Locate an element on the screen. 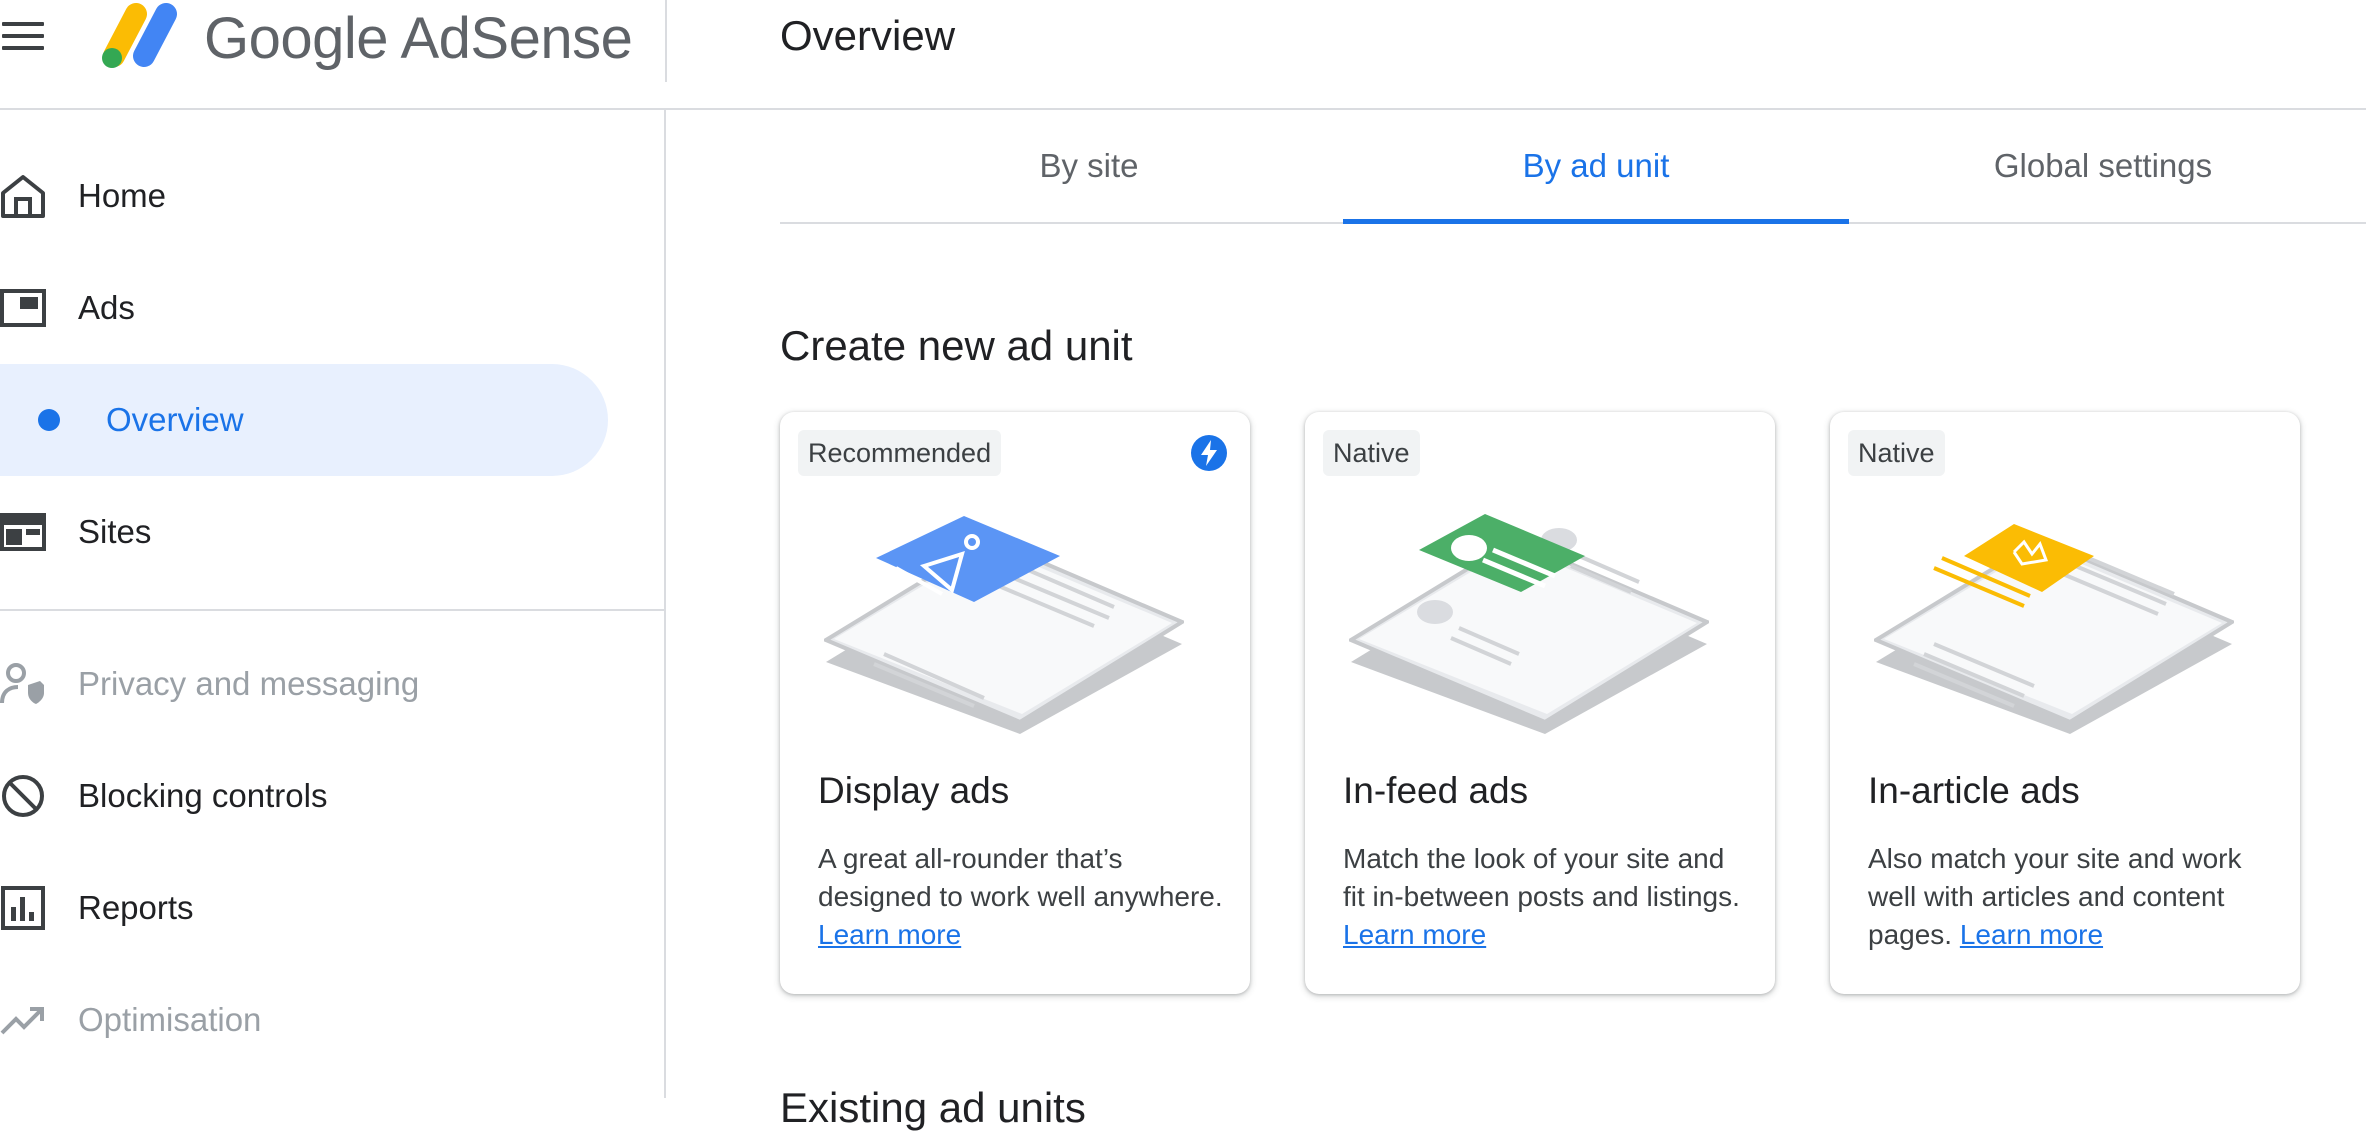 The height and width of the screenshot is (1136, 2366). in-article-ads-illustration is located at coordinates (2054, 629).